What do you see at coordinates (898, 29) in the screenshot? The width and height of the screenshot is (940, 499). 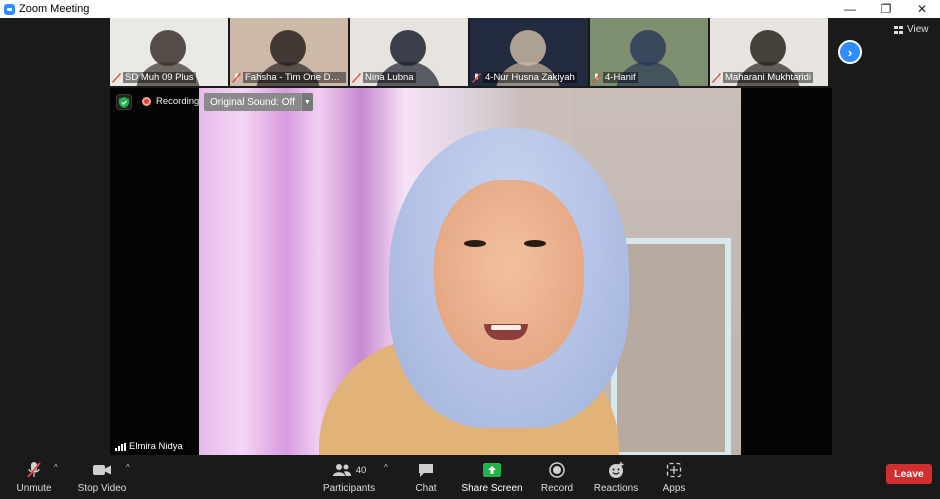 I see `grid-view-icon` at bounding box center [898, 29].